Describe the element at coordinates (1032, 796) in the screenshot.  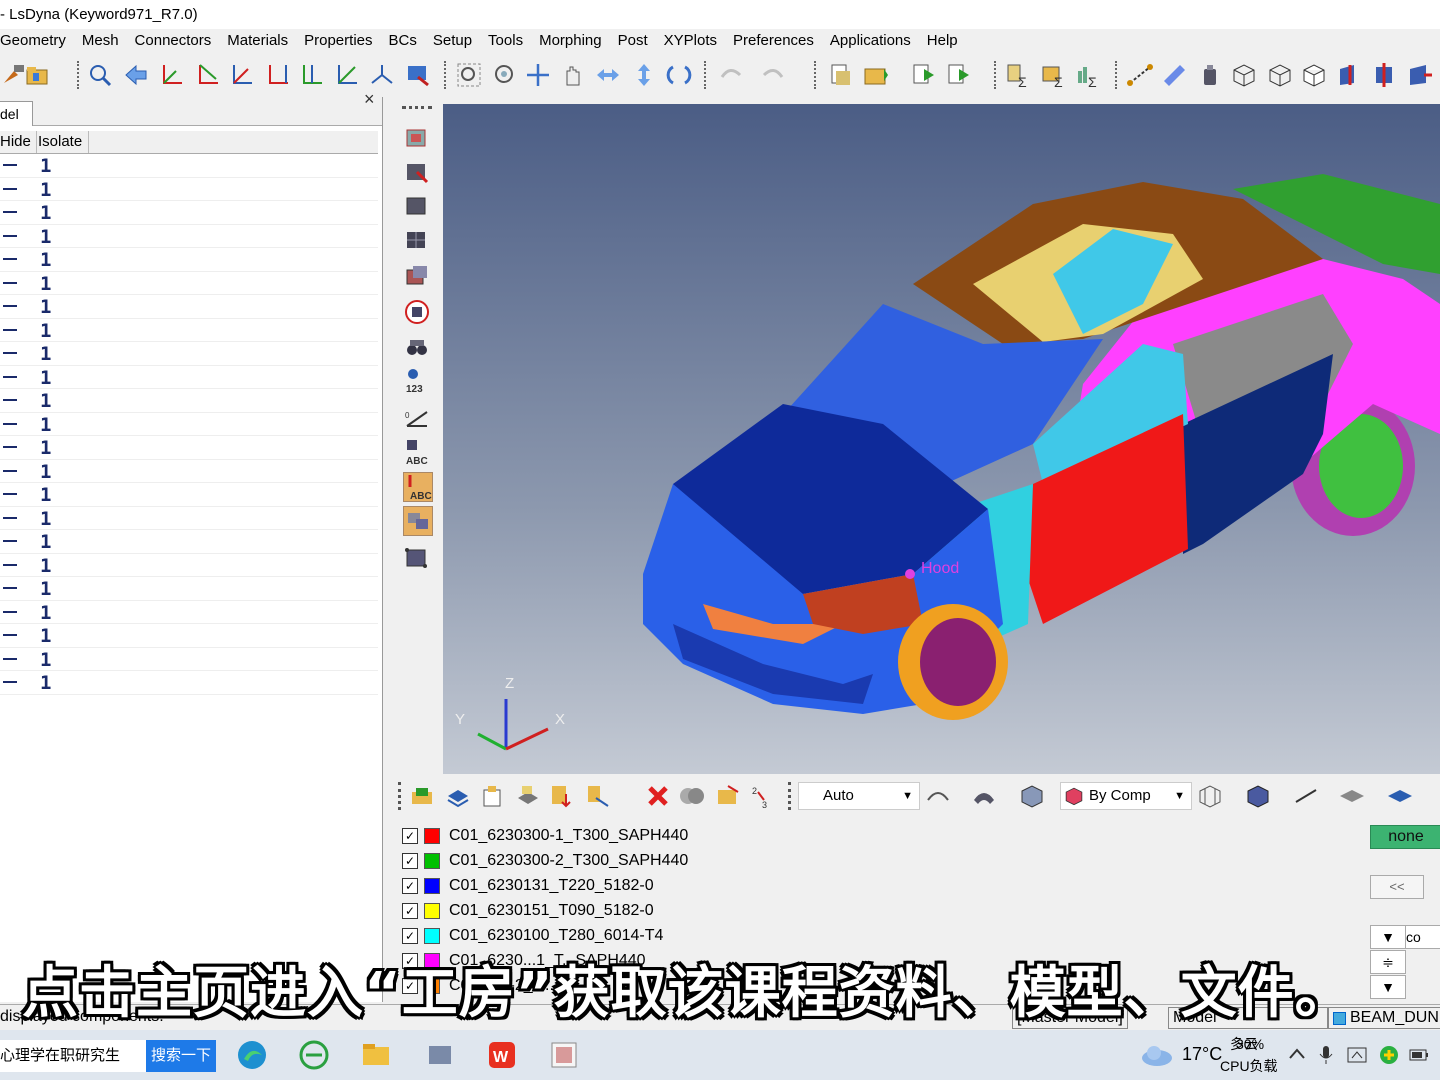
I see `solid-icon` at that location.